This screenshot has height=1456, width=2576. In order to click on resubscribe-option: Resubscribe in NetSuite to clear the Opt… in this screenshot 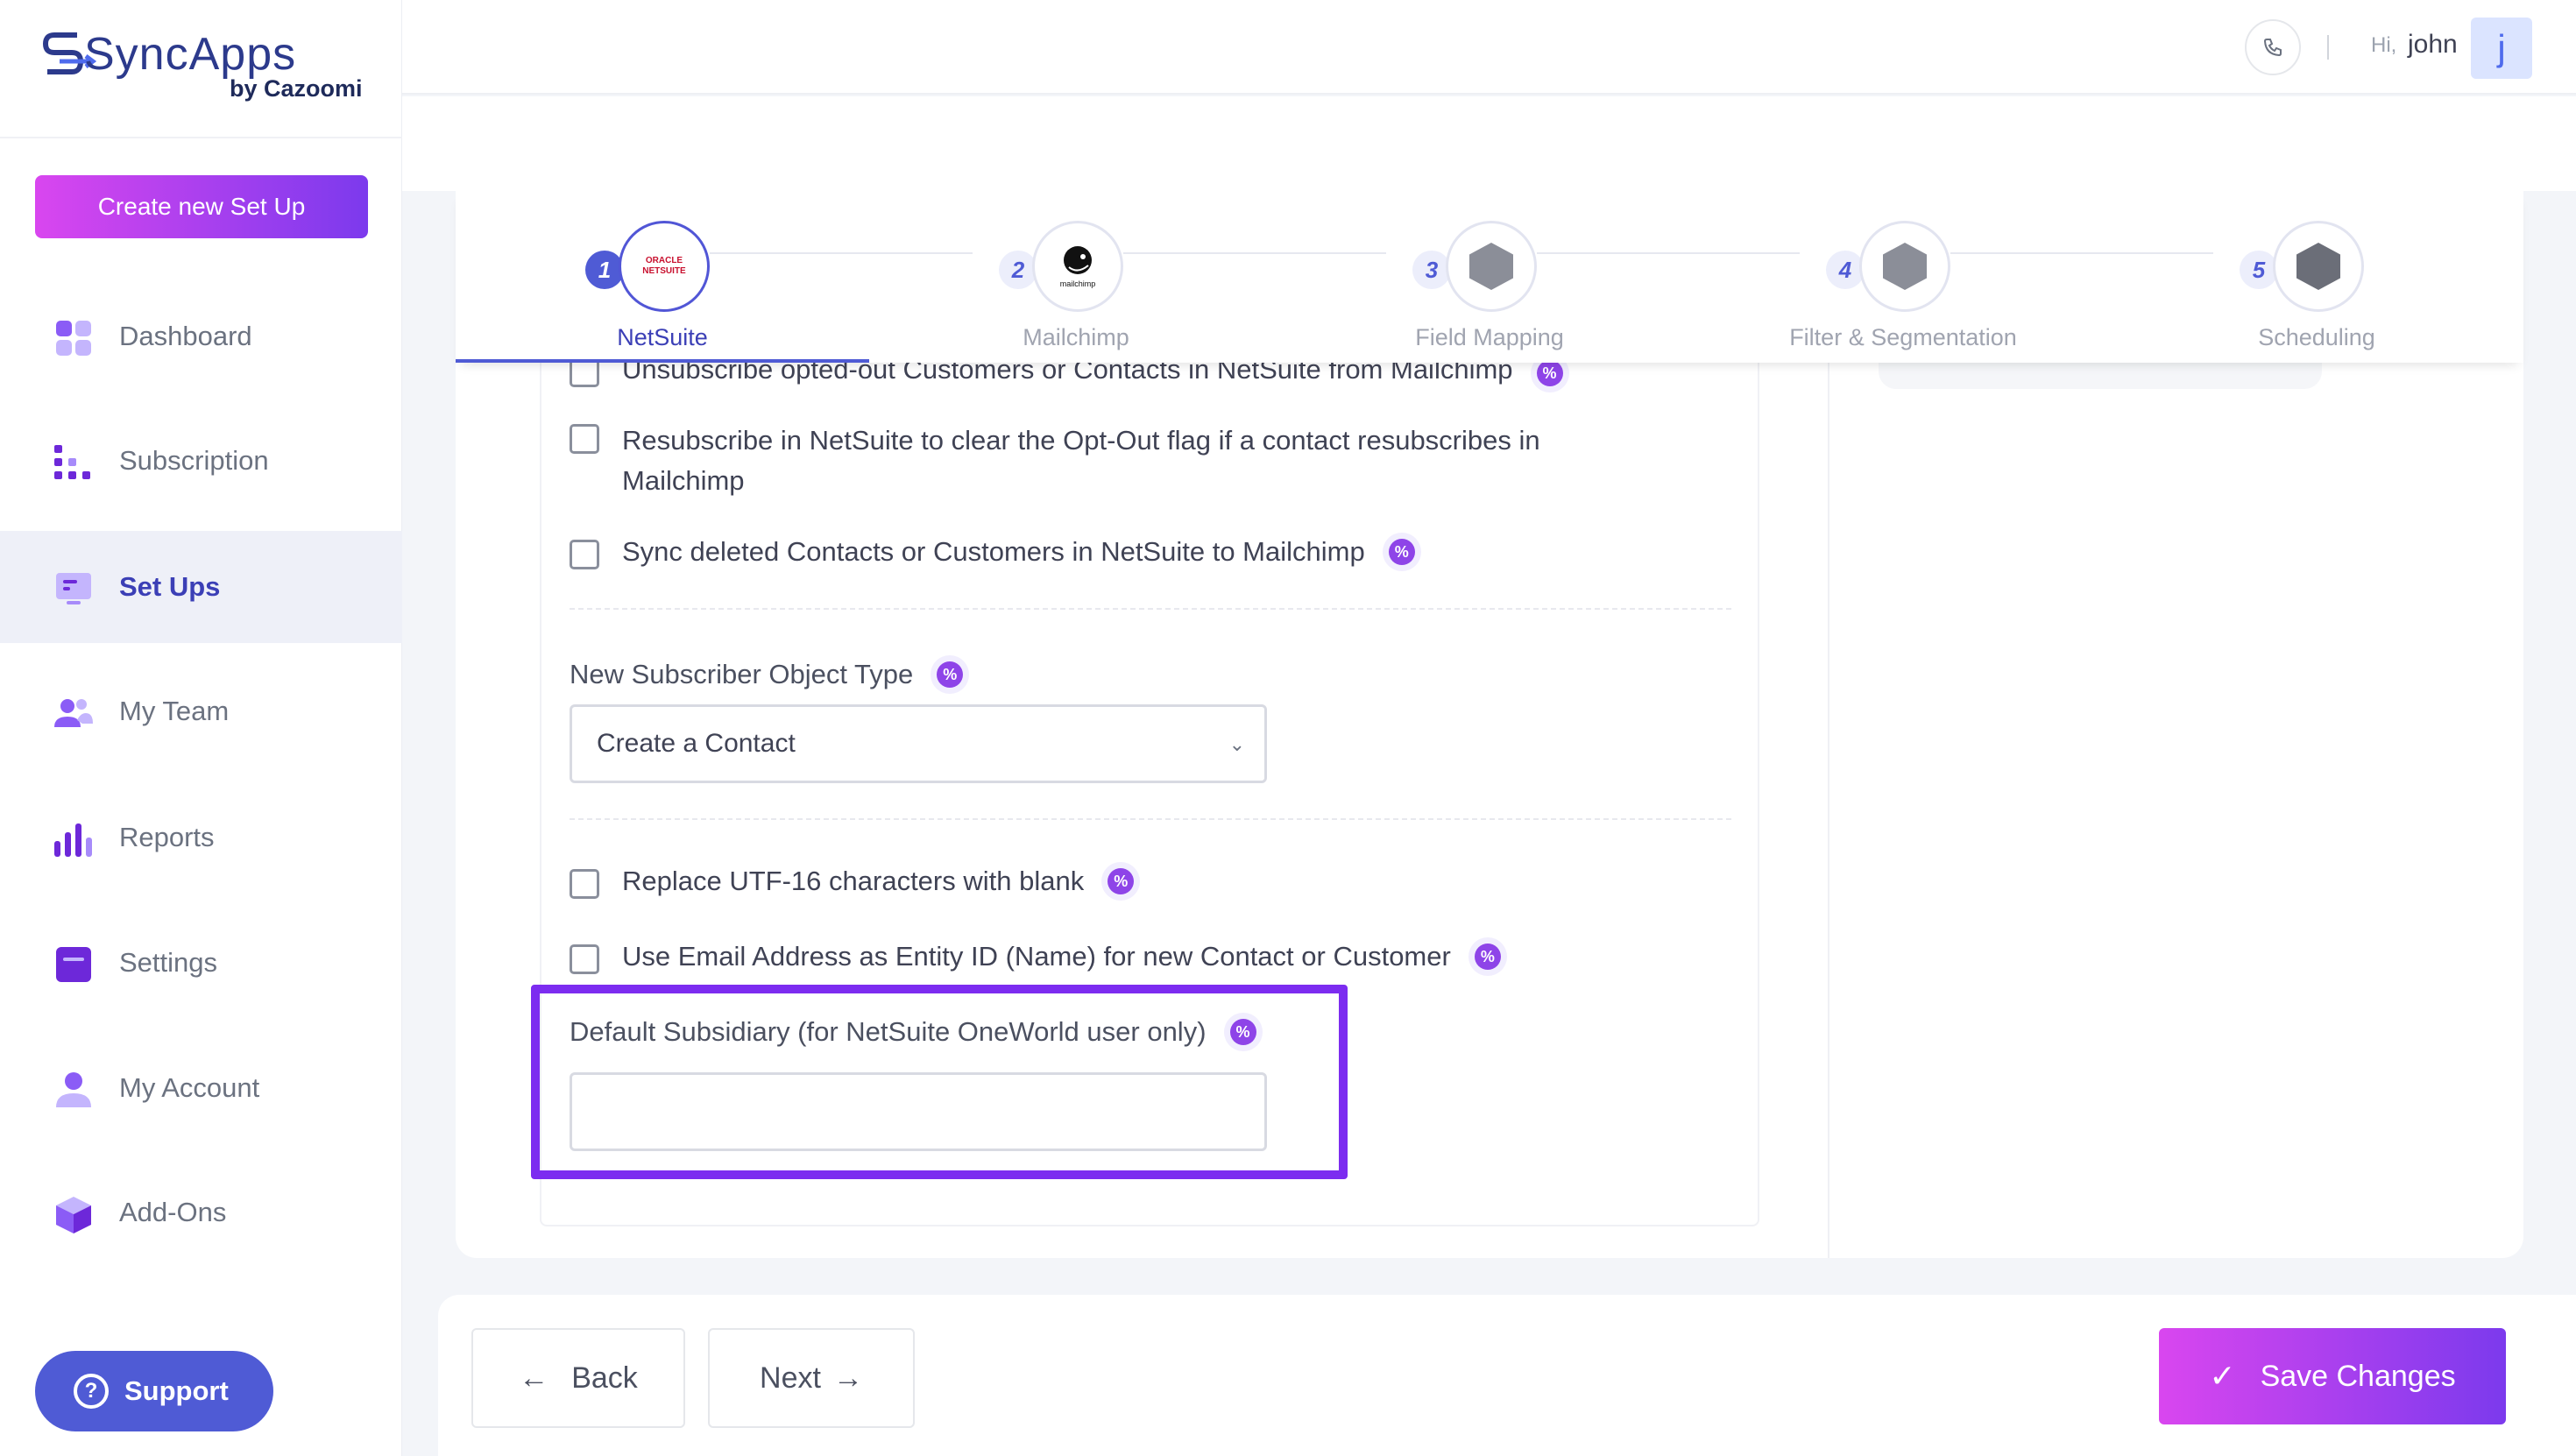, I will do `click(1055, 461)`.